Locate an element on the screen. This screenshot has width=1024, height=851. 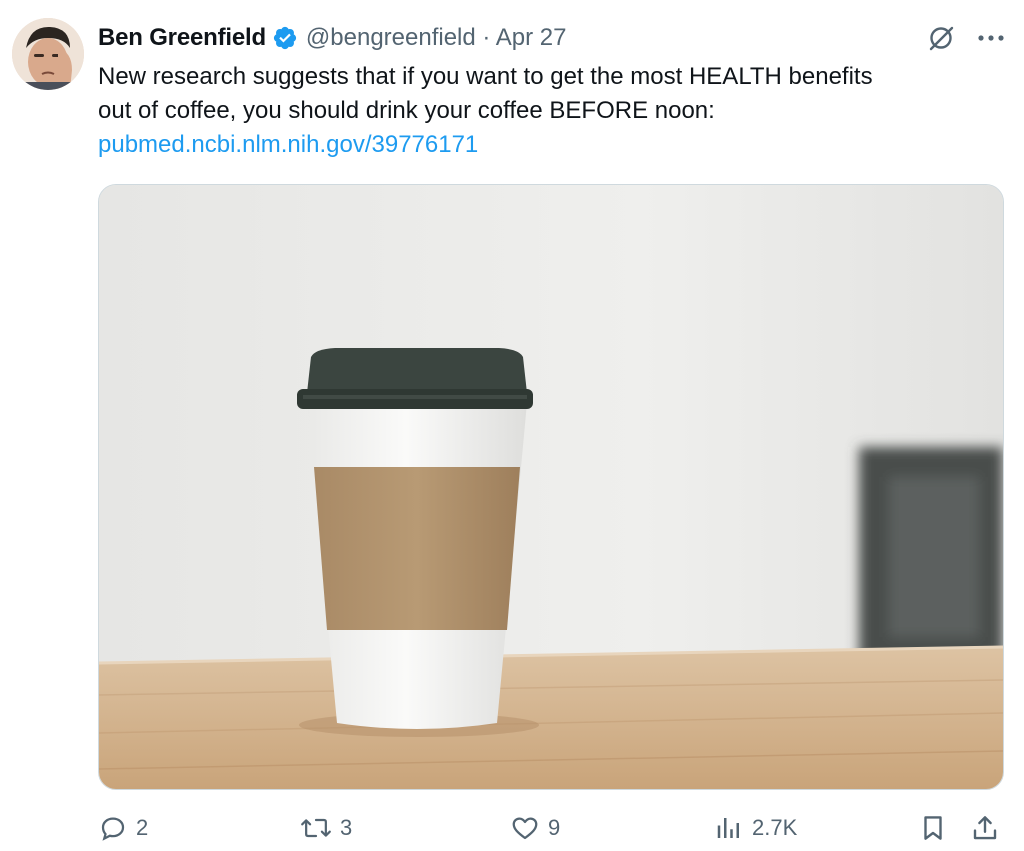
tweet-actions: 2 3 9 2.7K is located at coordinates (553, 828).